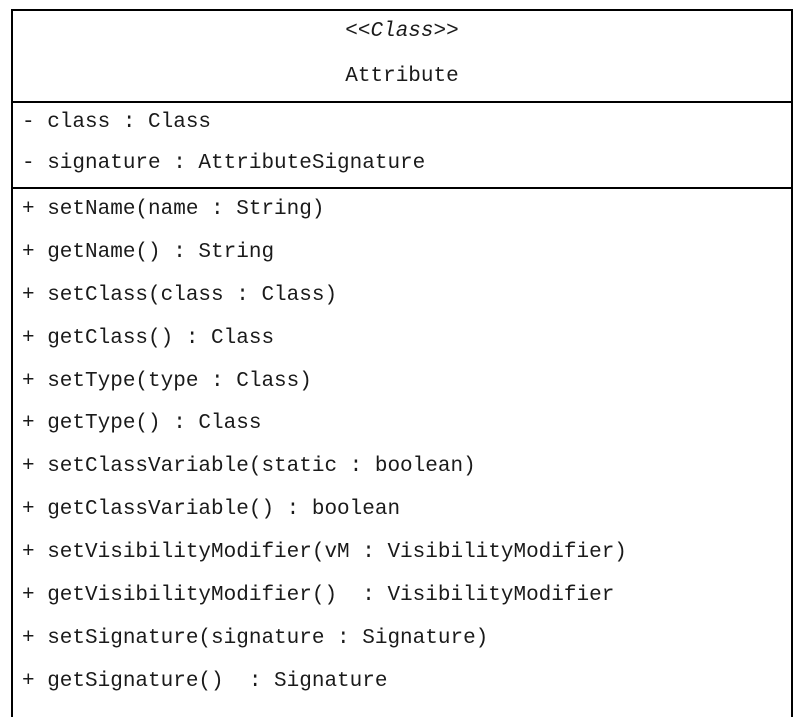 The width and height of the screenshot is (805, 717). I want to click on attribute-row: - signature : AttributeSignature, so click(224, 163).